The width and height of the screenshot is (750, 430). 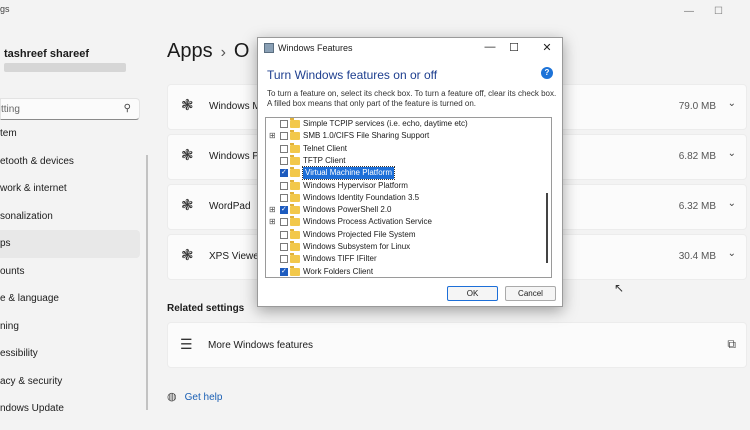 What do you see at coordinates (70, 109) in the screenshot?
I see `settings-search: tting ⚲` at bounding box center [70, 109].